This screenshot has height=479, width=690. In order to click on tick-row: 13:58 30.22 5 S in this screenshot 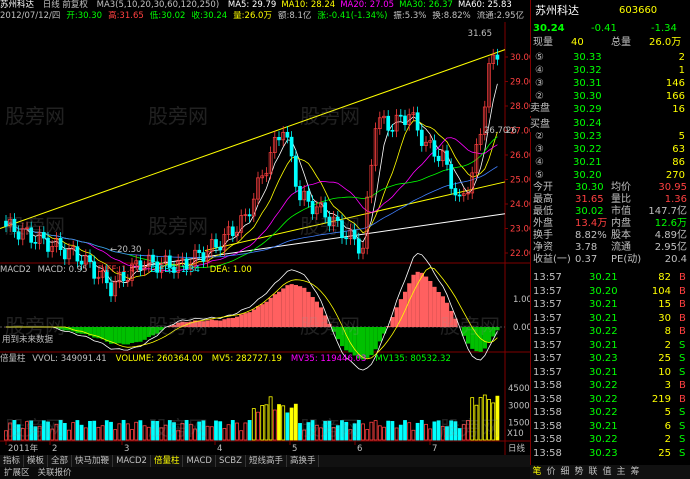, I will do `click(610, 413)`.